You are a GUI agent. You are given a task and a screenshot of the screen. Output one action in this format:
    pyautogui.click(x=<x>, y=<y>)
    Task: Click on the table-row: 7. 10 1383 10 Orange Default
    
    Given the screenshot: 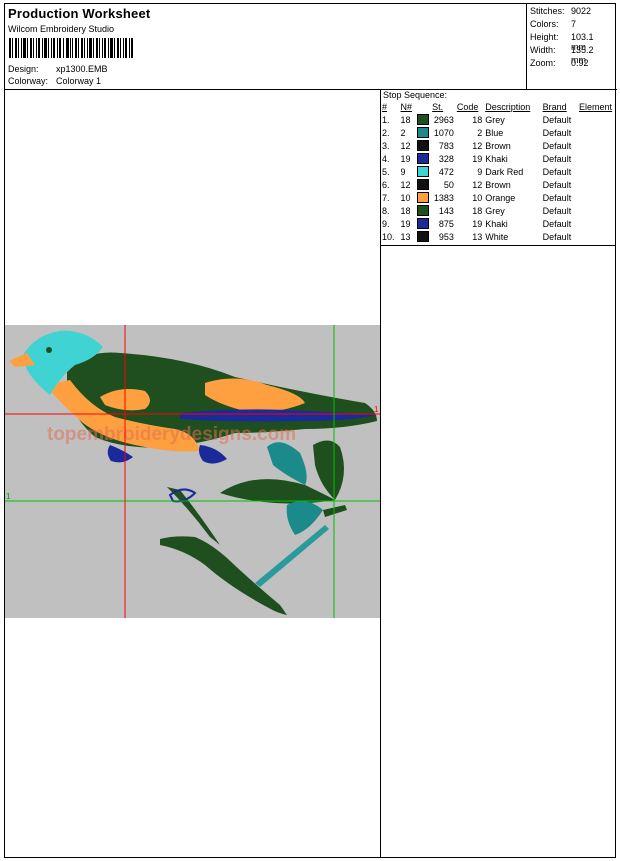 What is the action you would take?
    pyautogui.click(x=498, y=197)
    